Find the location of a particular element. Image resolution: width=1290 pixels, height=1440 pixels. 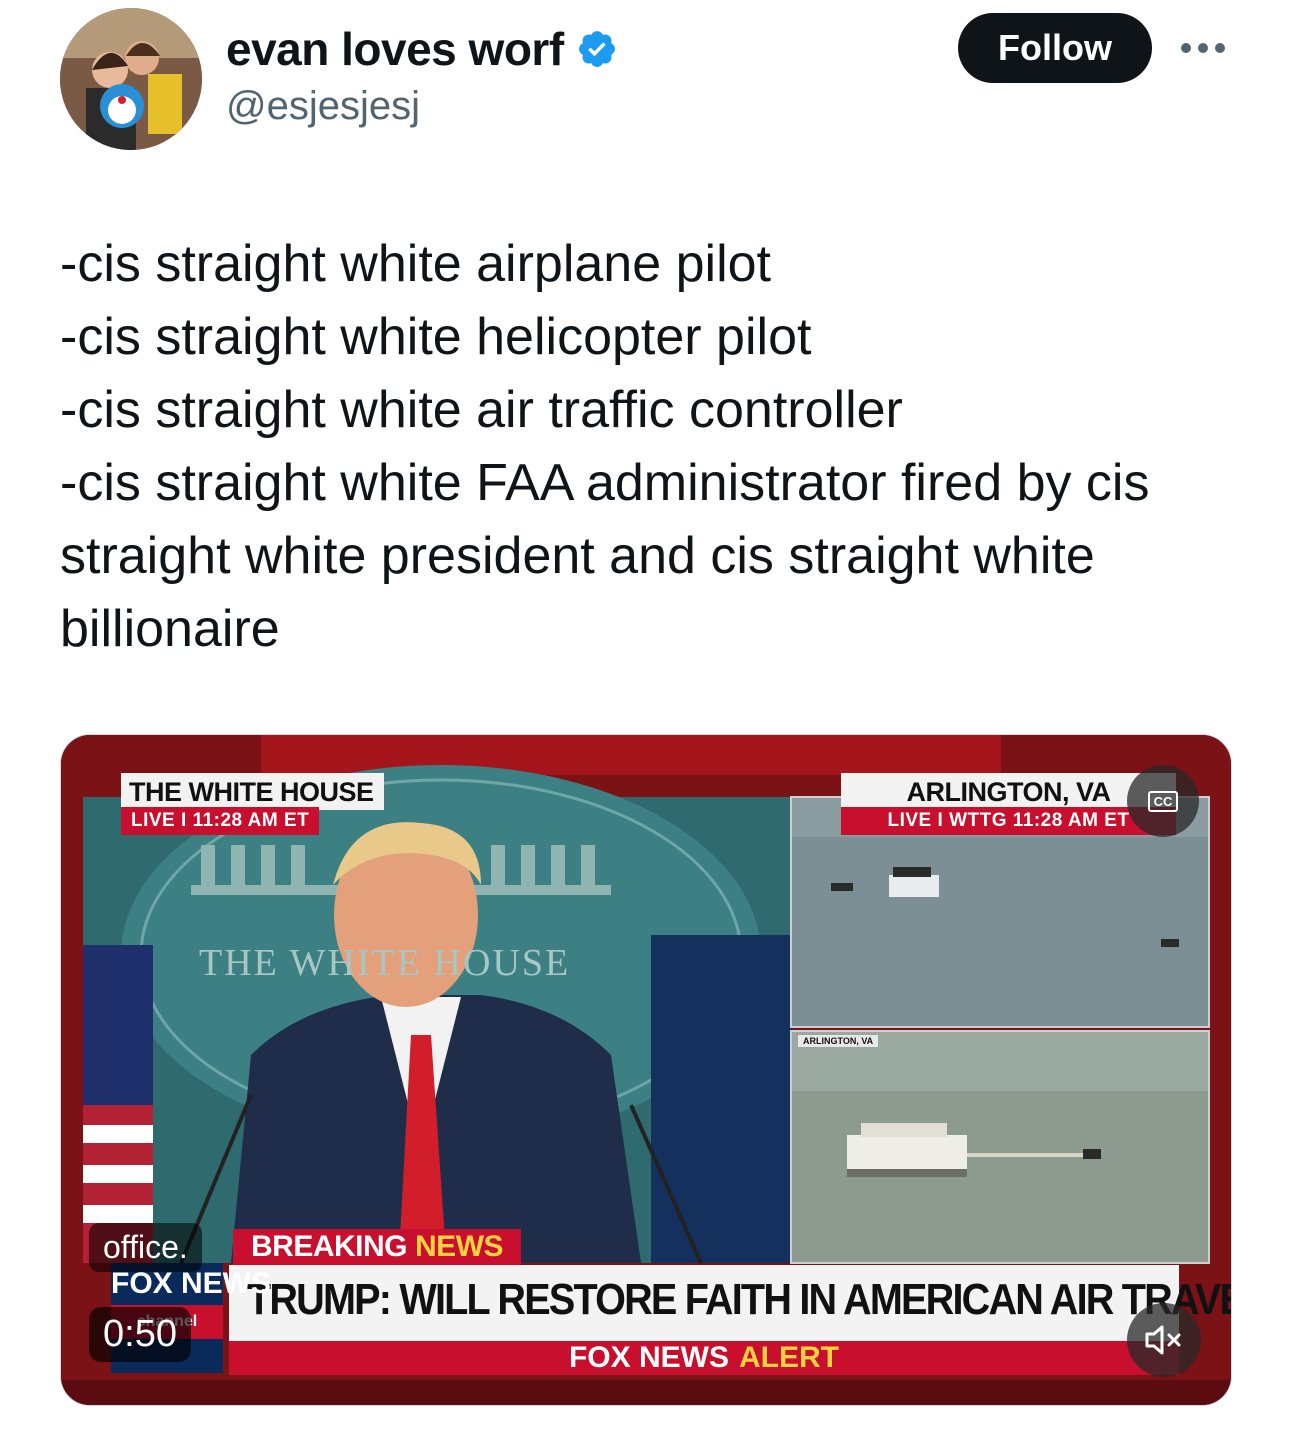

tweet-line: billionaire is located at coordinates (170, 629).